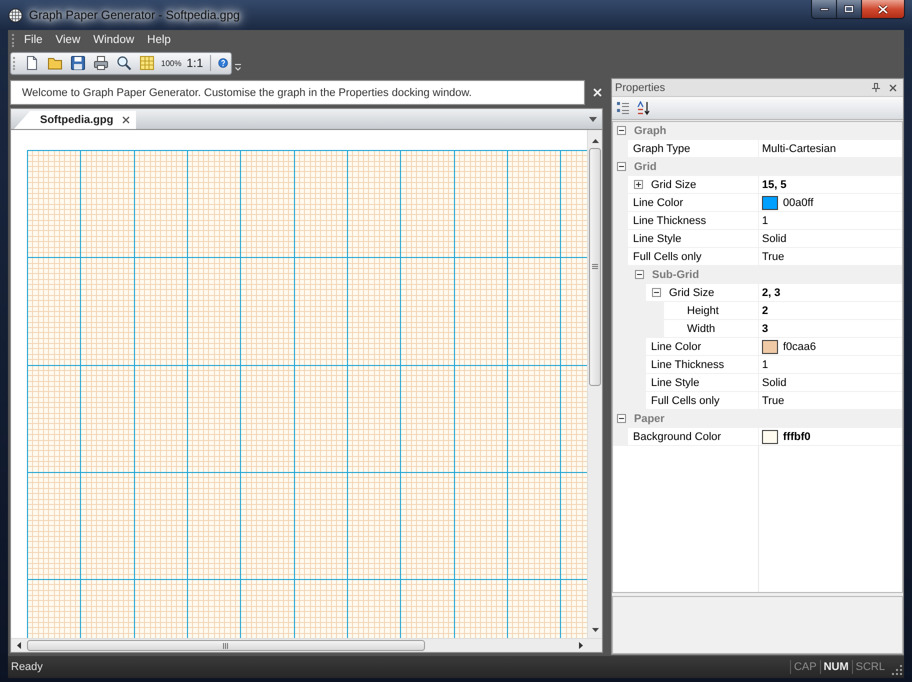  What do you see at coordinates (798, 202) in the screenshot?
I see `property-value: 00a0ff` at bounding box center [798, 202].